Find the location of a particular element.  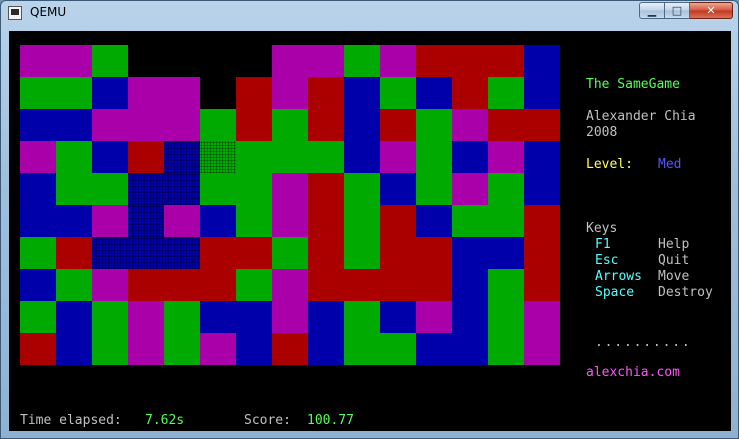

close-button: ✕ is located at coordinates (711, 10).